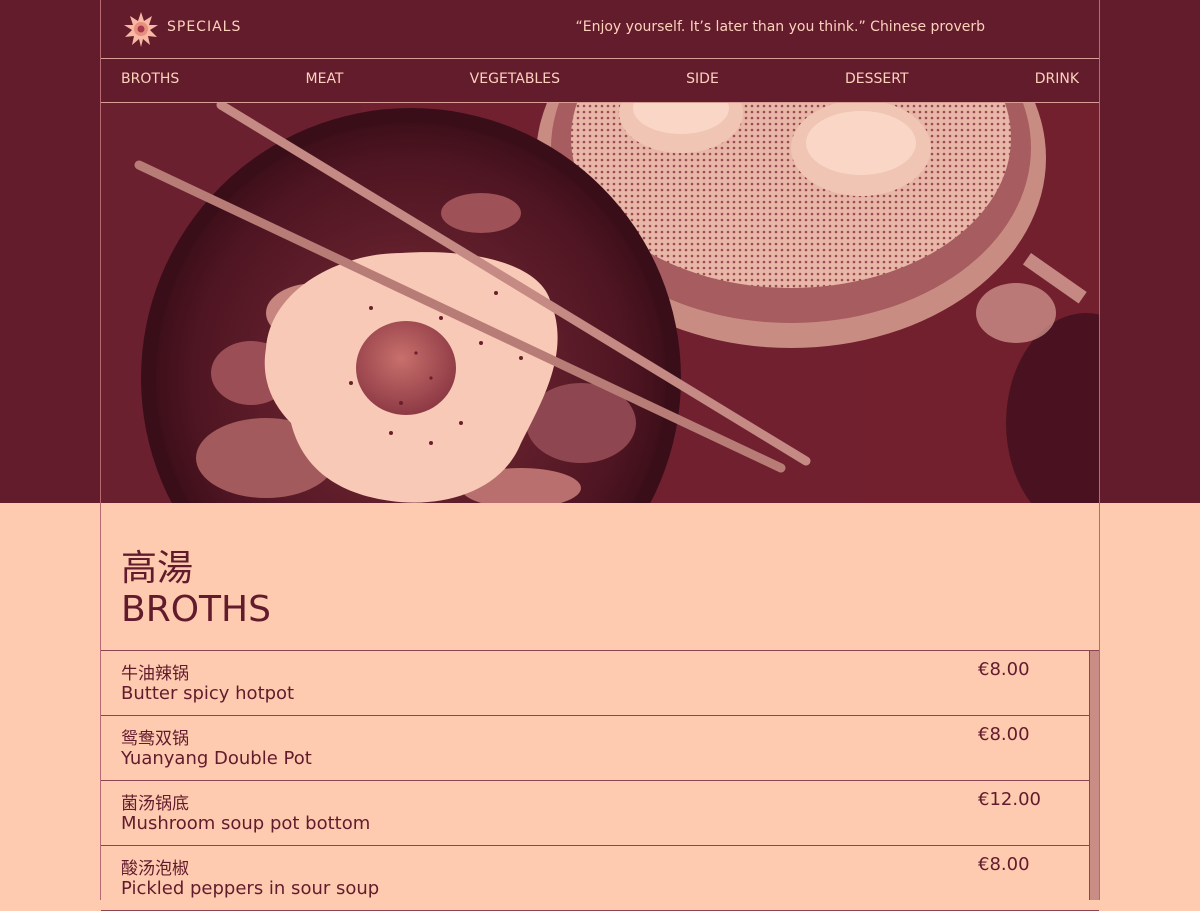  What do you see at coordinates (150, 79) in the screenshot?
I see `nav-item-broths: BROTHS` at bounding box center [150, 79].